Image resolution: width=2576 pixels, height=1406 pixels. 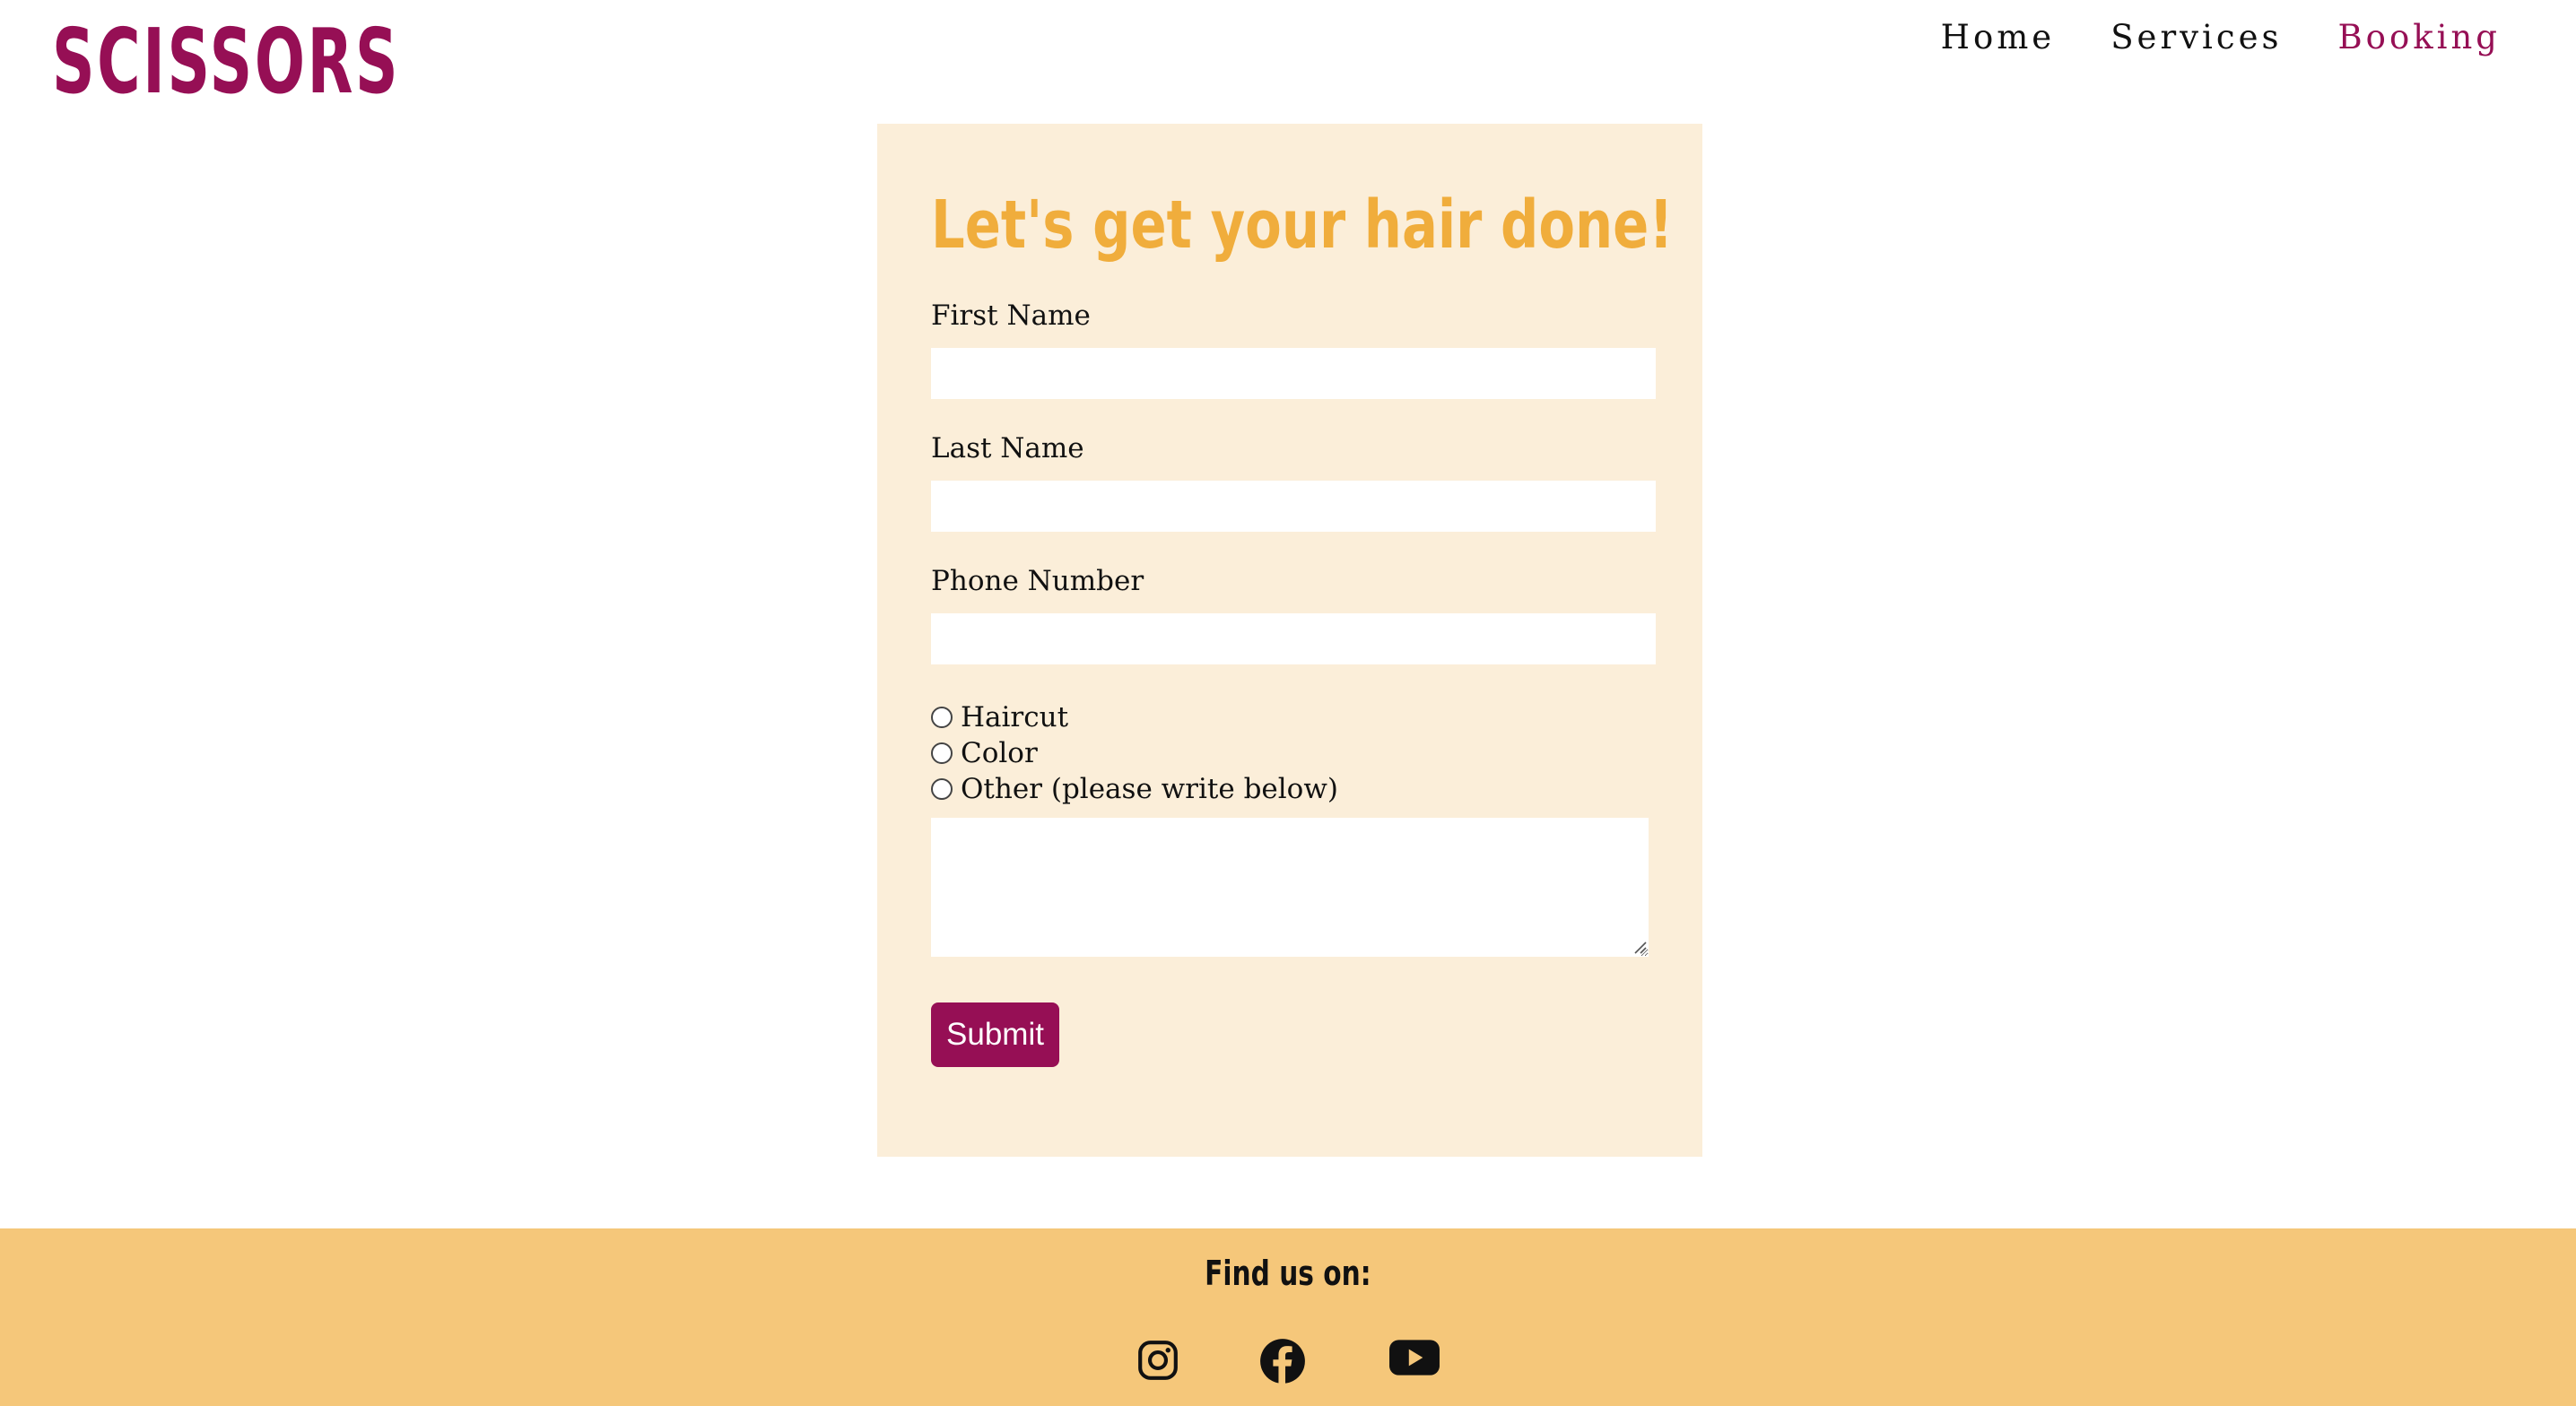 I want to click on last-name-label: Last Name, so click(x=1007, y=448).